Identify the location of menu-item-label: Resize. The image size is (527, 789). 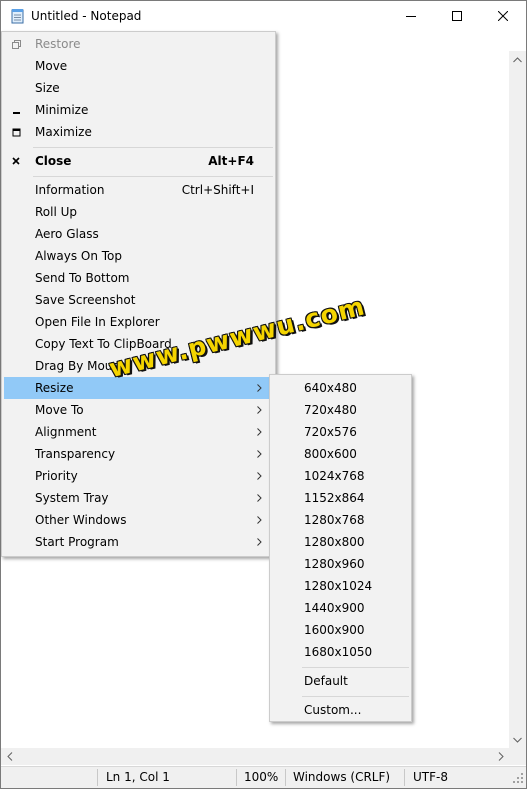
(54, 388).